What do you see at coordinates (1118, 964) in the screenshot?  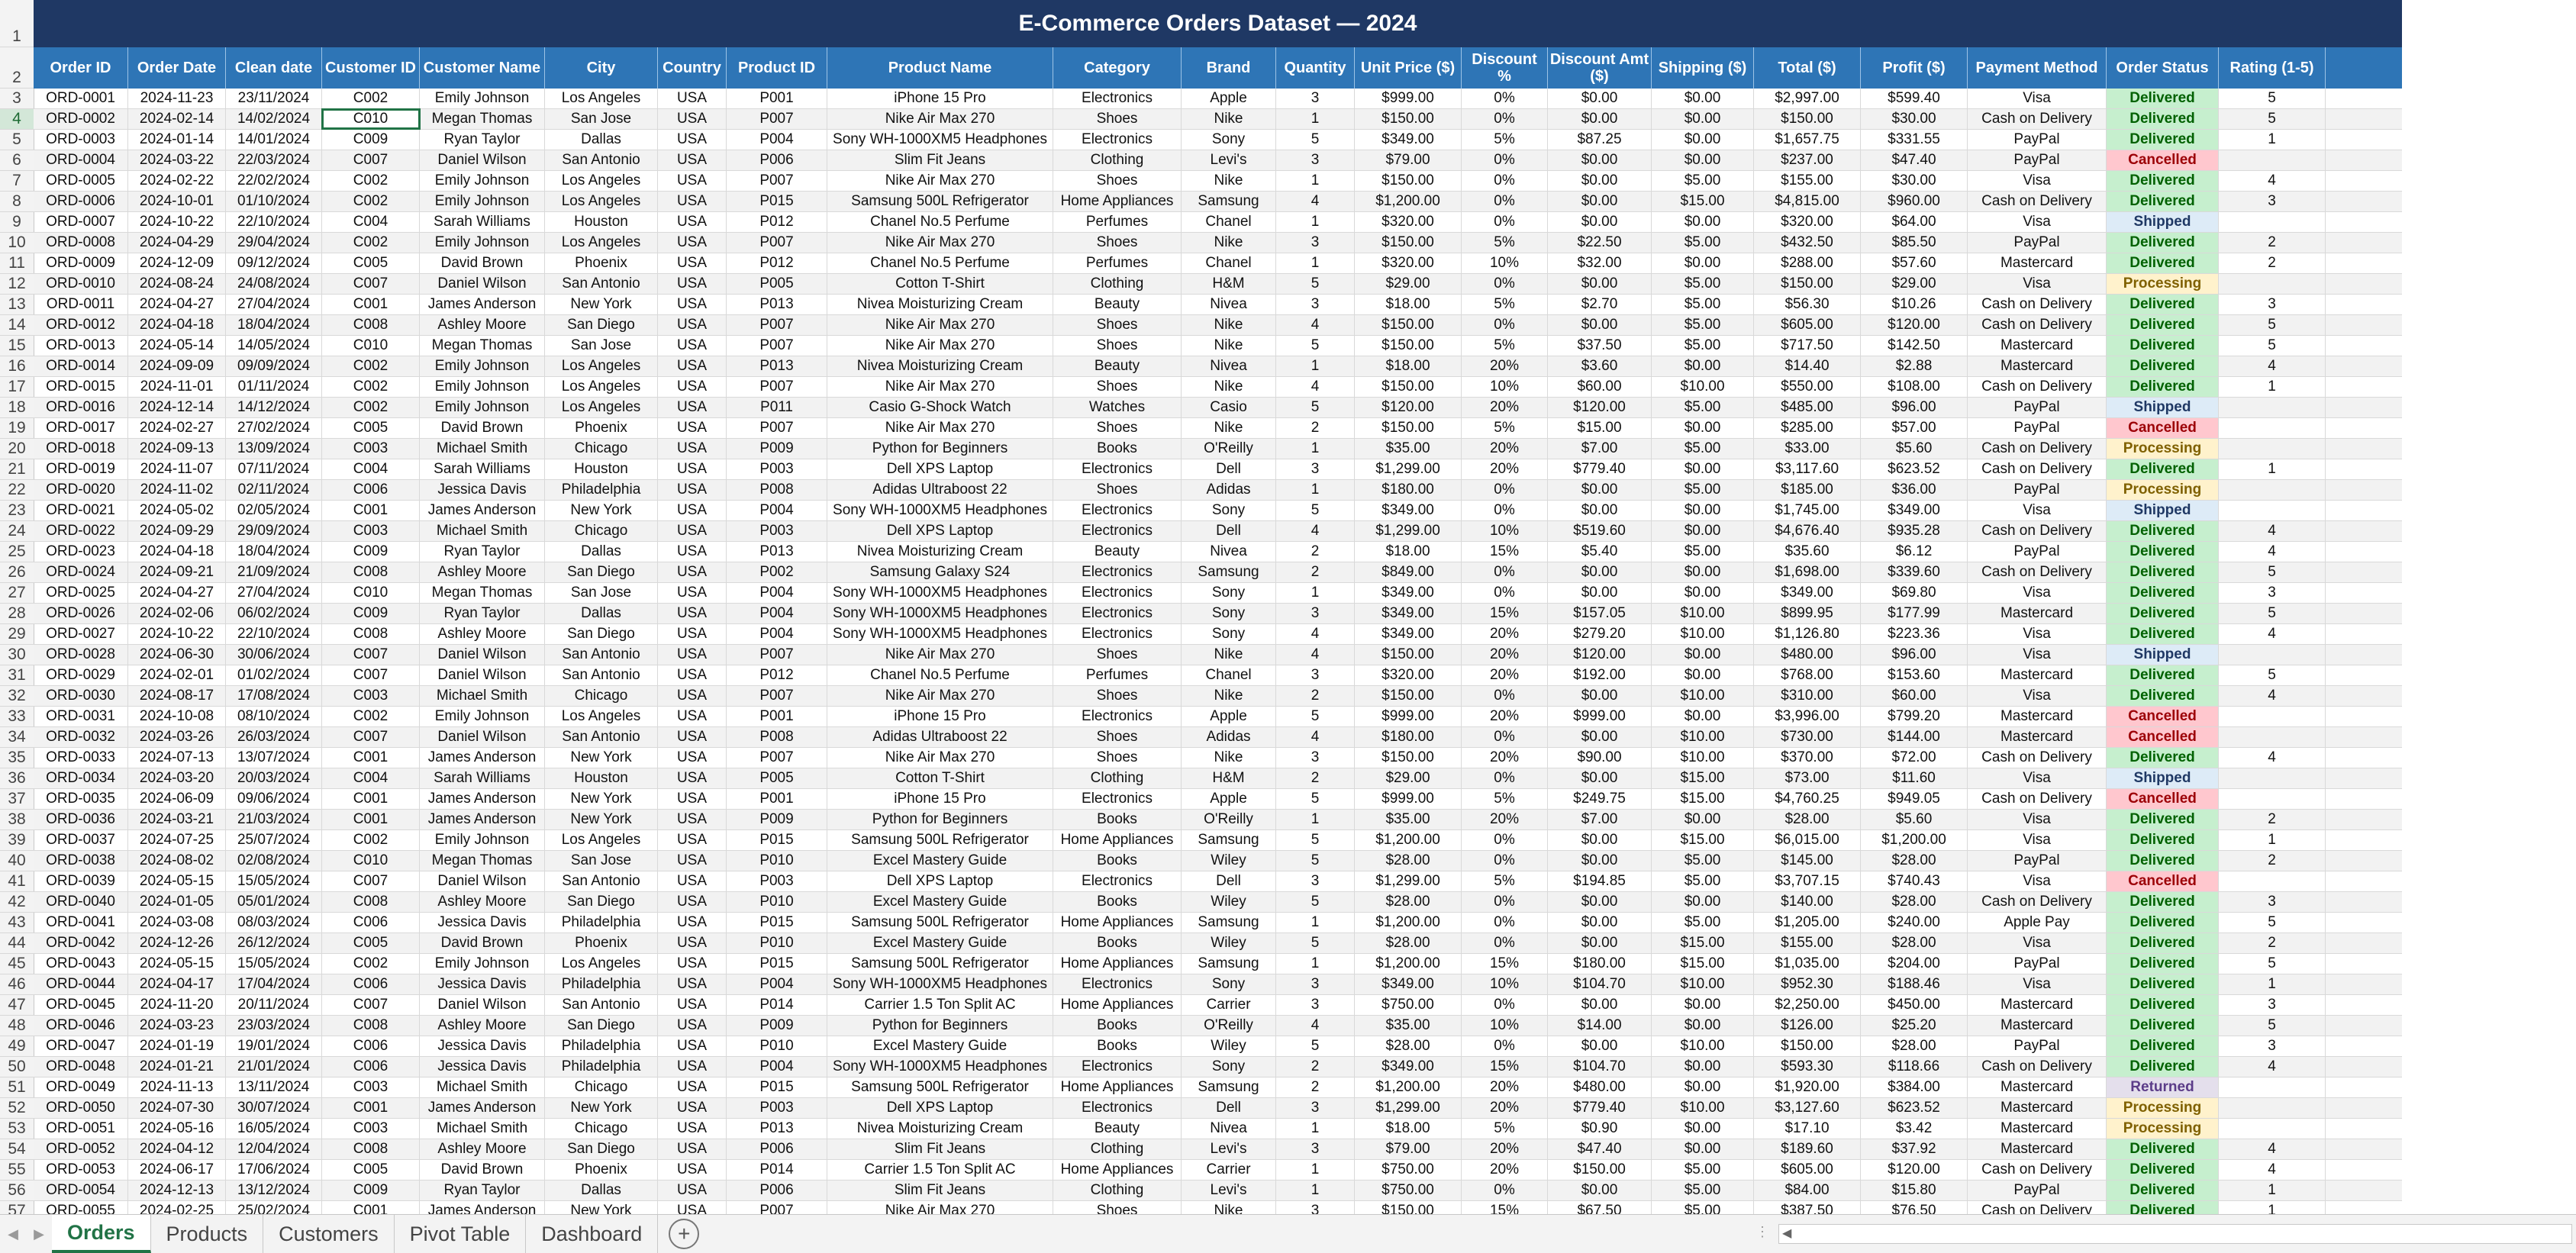 I see `table-cell: Home Appliances` at bounding box center [1118, 964].